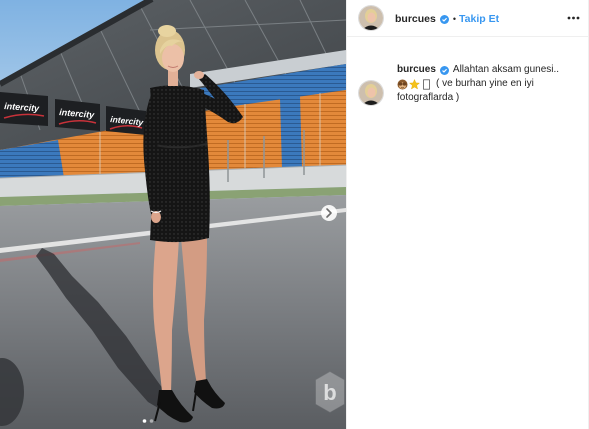 The image size is (589, 429). I want to click on watermark-logo: b, so click(330, 392).